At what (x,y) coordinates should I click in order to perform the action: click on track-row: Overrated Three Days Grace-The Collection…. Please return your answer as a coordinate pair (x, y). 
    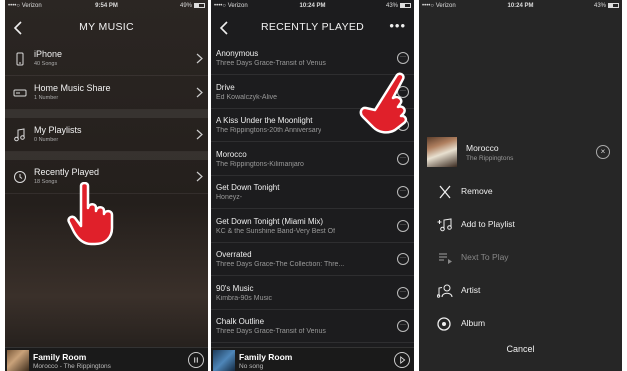
    Looking at the image, I should click on (312, 259).